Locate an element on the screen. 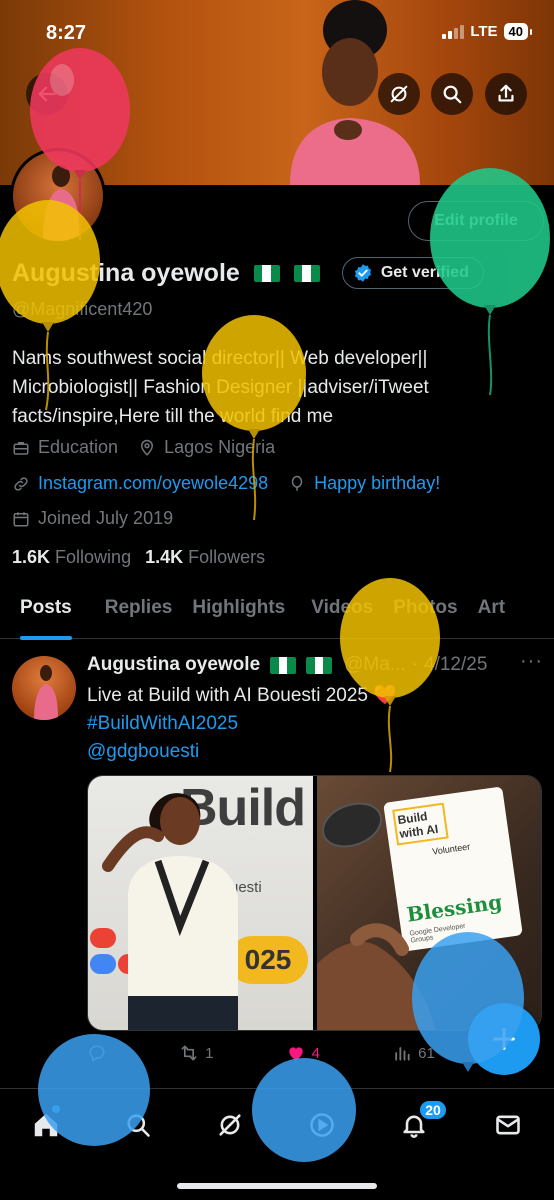 Image resolution: width=554 pixels, height=1200 pixels. tab-art: Art is located at coordinates (491, 613).